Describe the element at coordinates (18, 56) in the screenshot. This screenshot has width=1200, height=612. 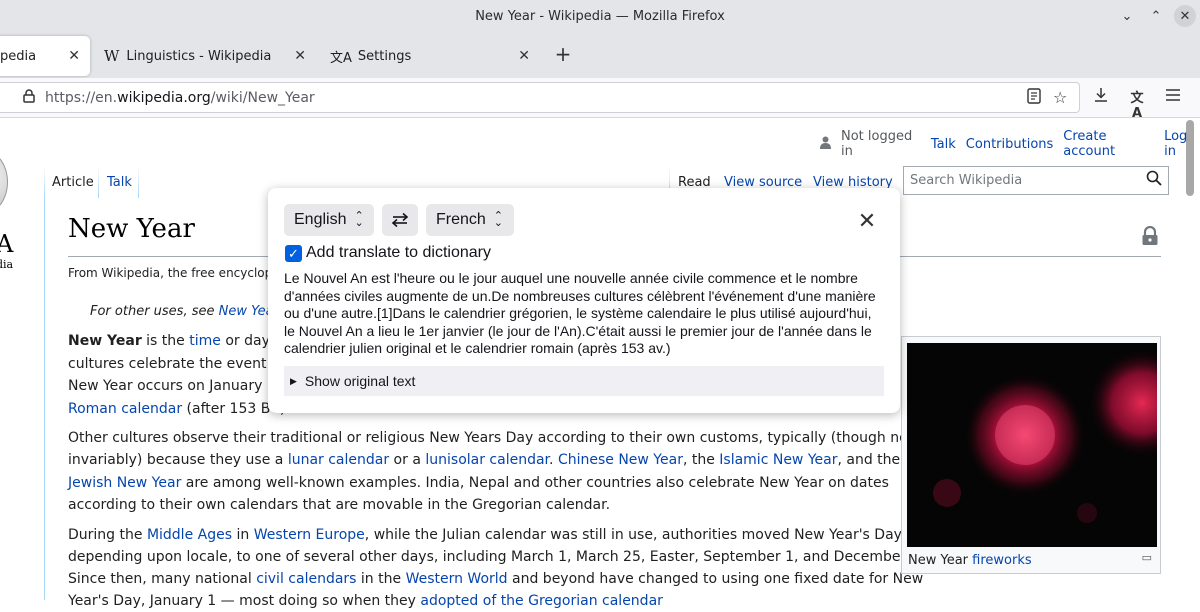
I see `tab-label: pedia` at that location.